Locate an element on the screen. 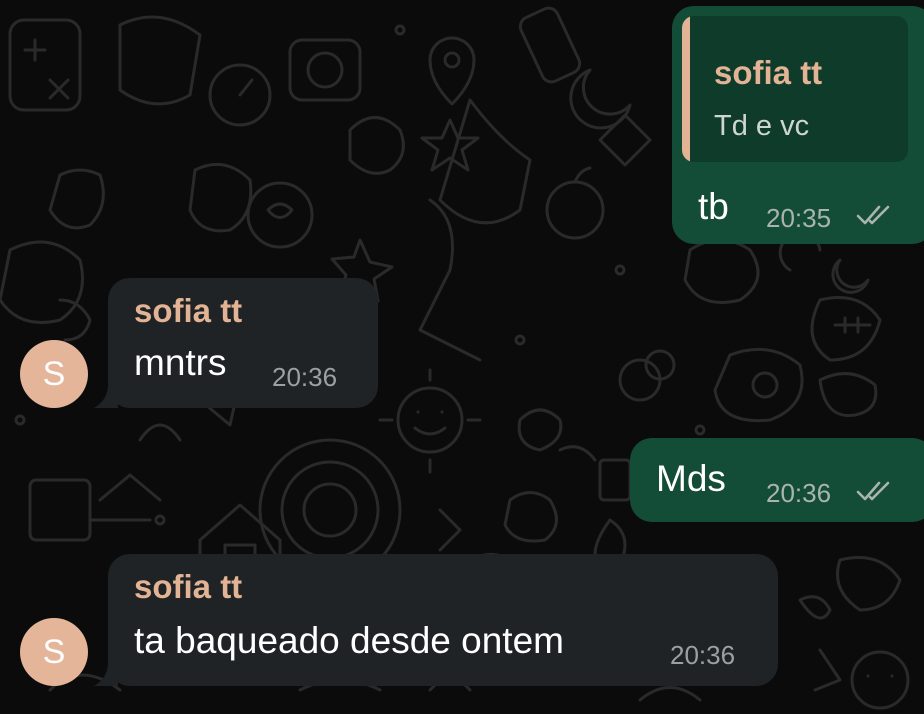 This screenshot has width=924, height=714. reply-quote: sofia tt Td e vc is located at coordinates (795, 89).